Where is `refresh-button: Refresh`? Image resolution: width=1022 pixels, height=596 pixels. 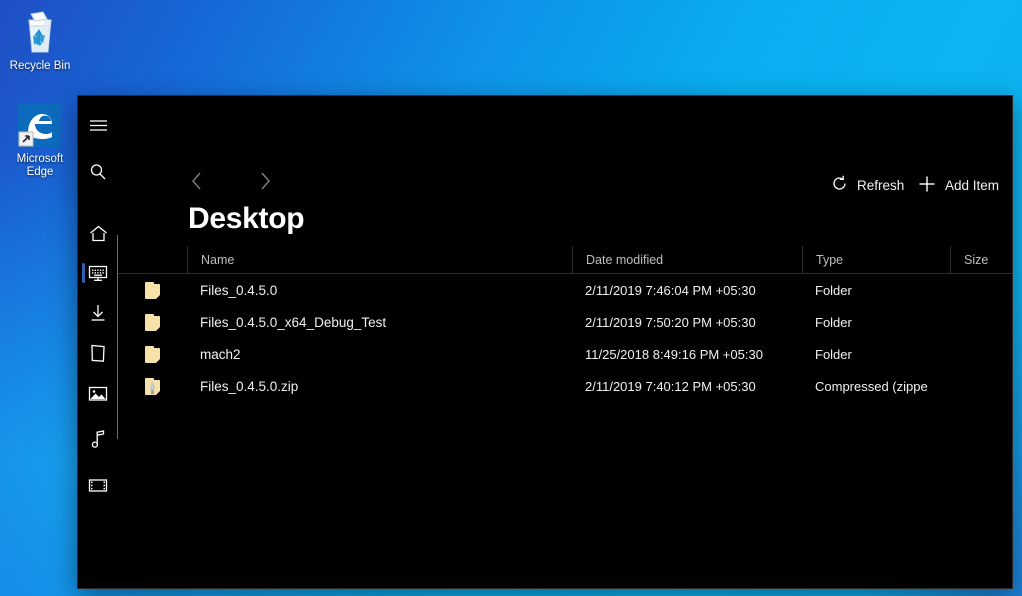 refresh-button: Refresh is located at coordinates (867, 185).